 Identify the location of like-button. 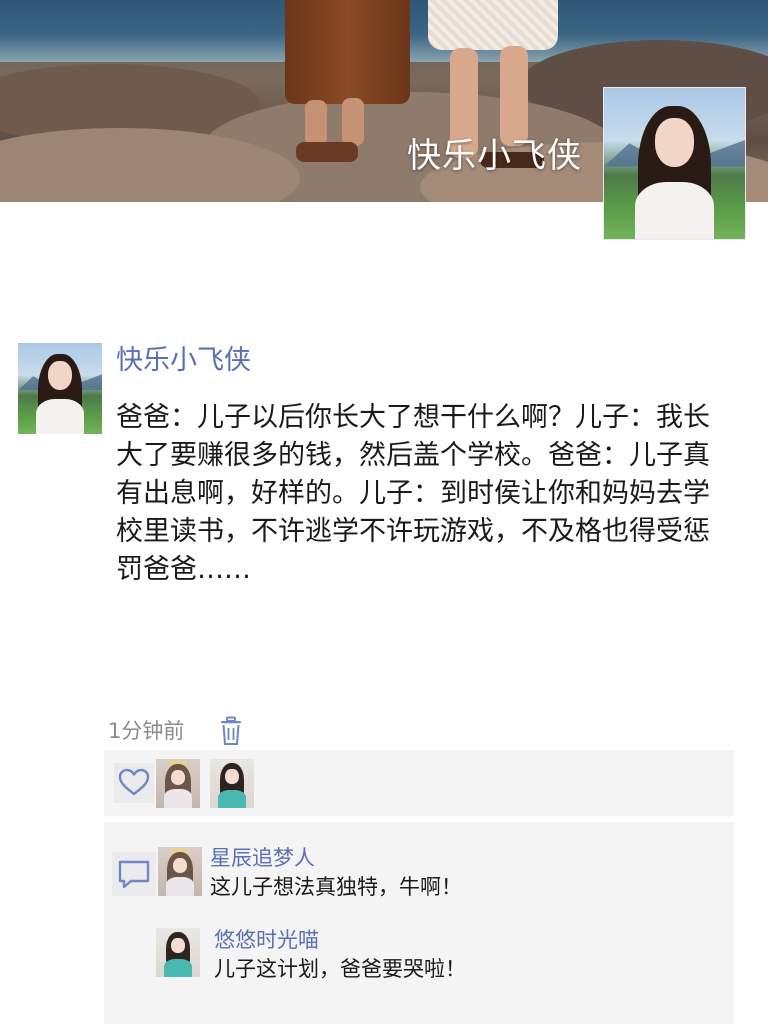
(134, 783).